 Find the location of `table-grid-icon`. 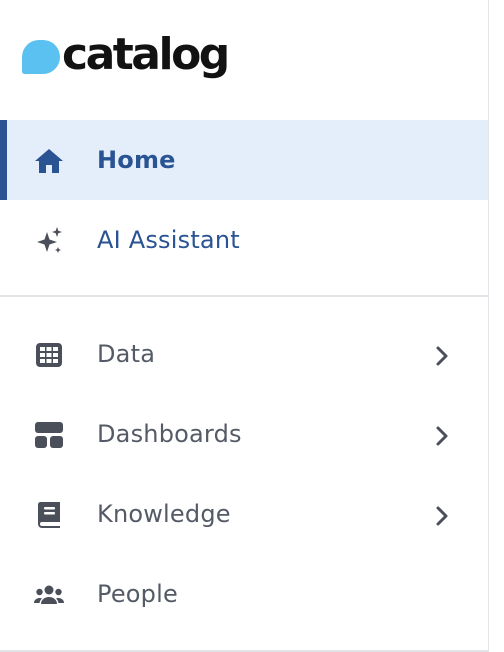

table-grid-icon is located at coordinates (49, 355).